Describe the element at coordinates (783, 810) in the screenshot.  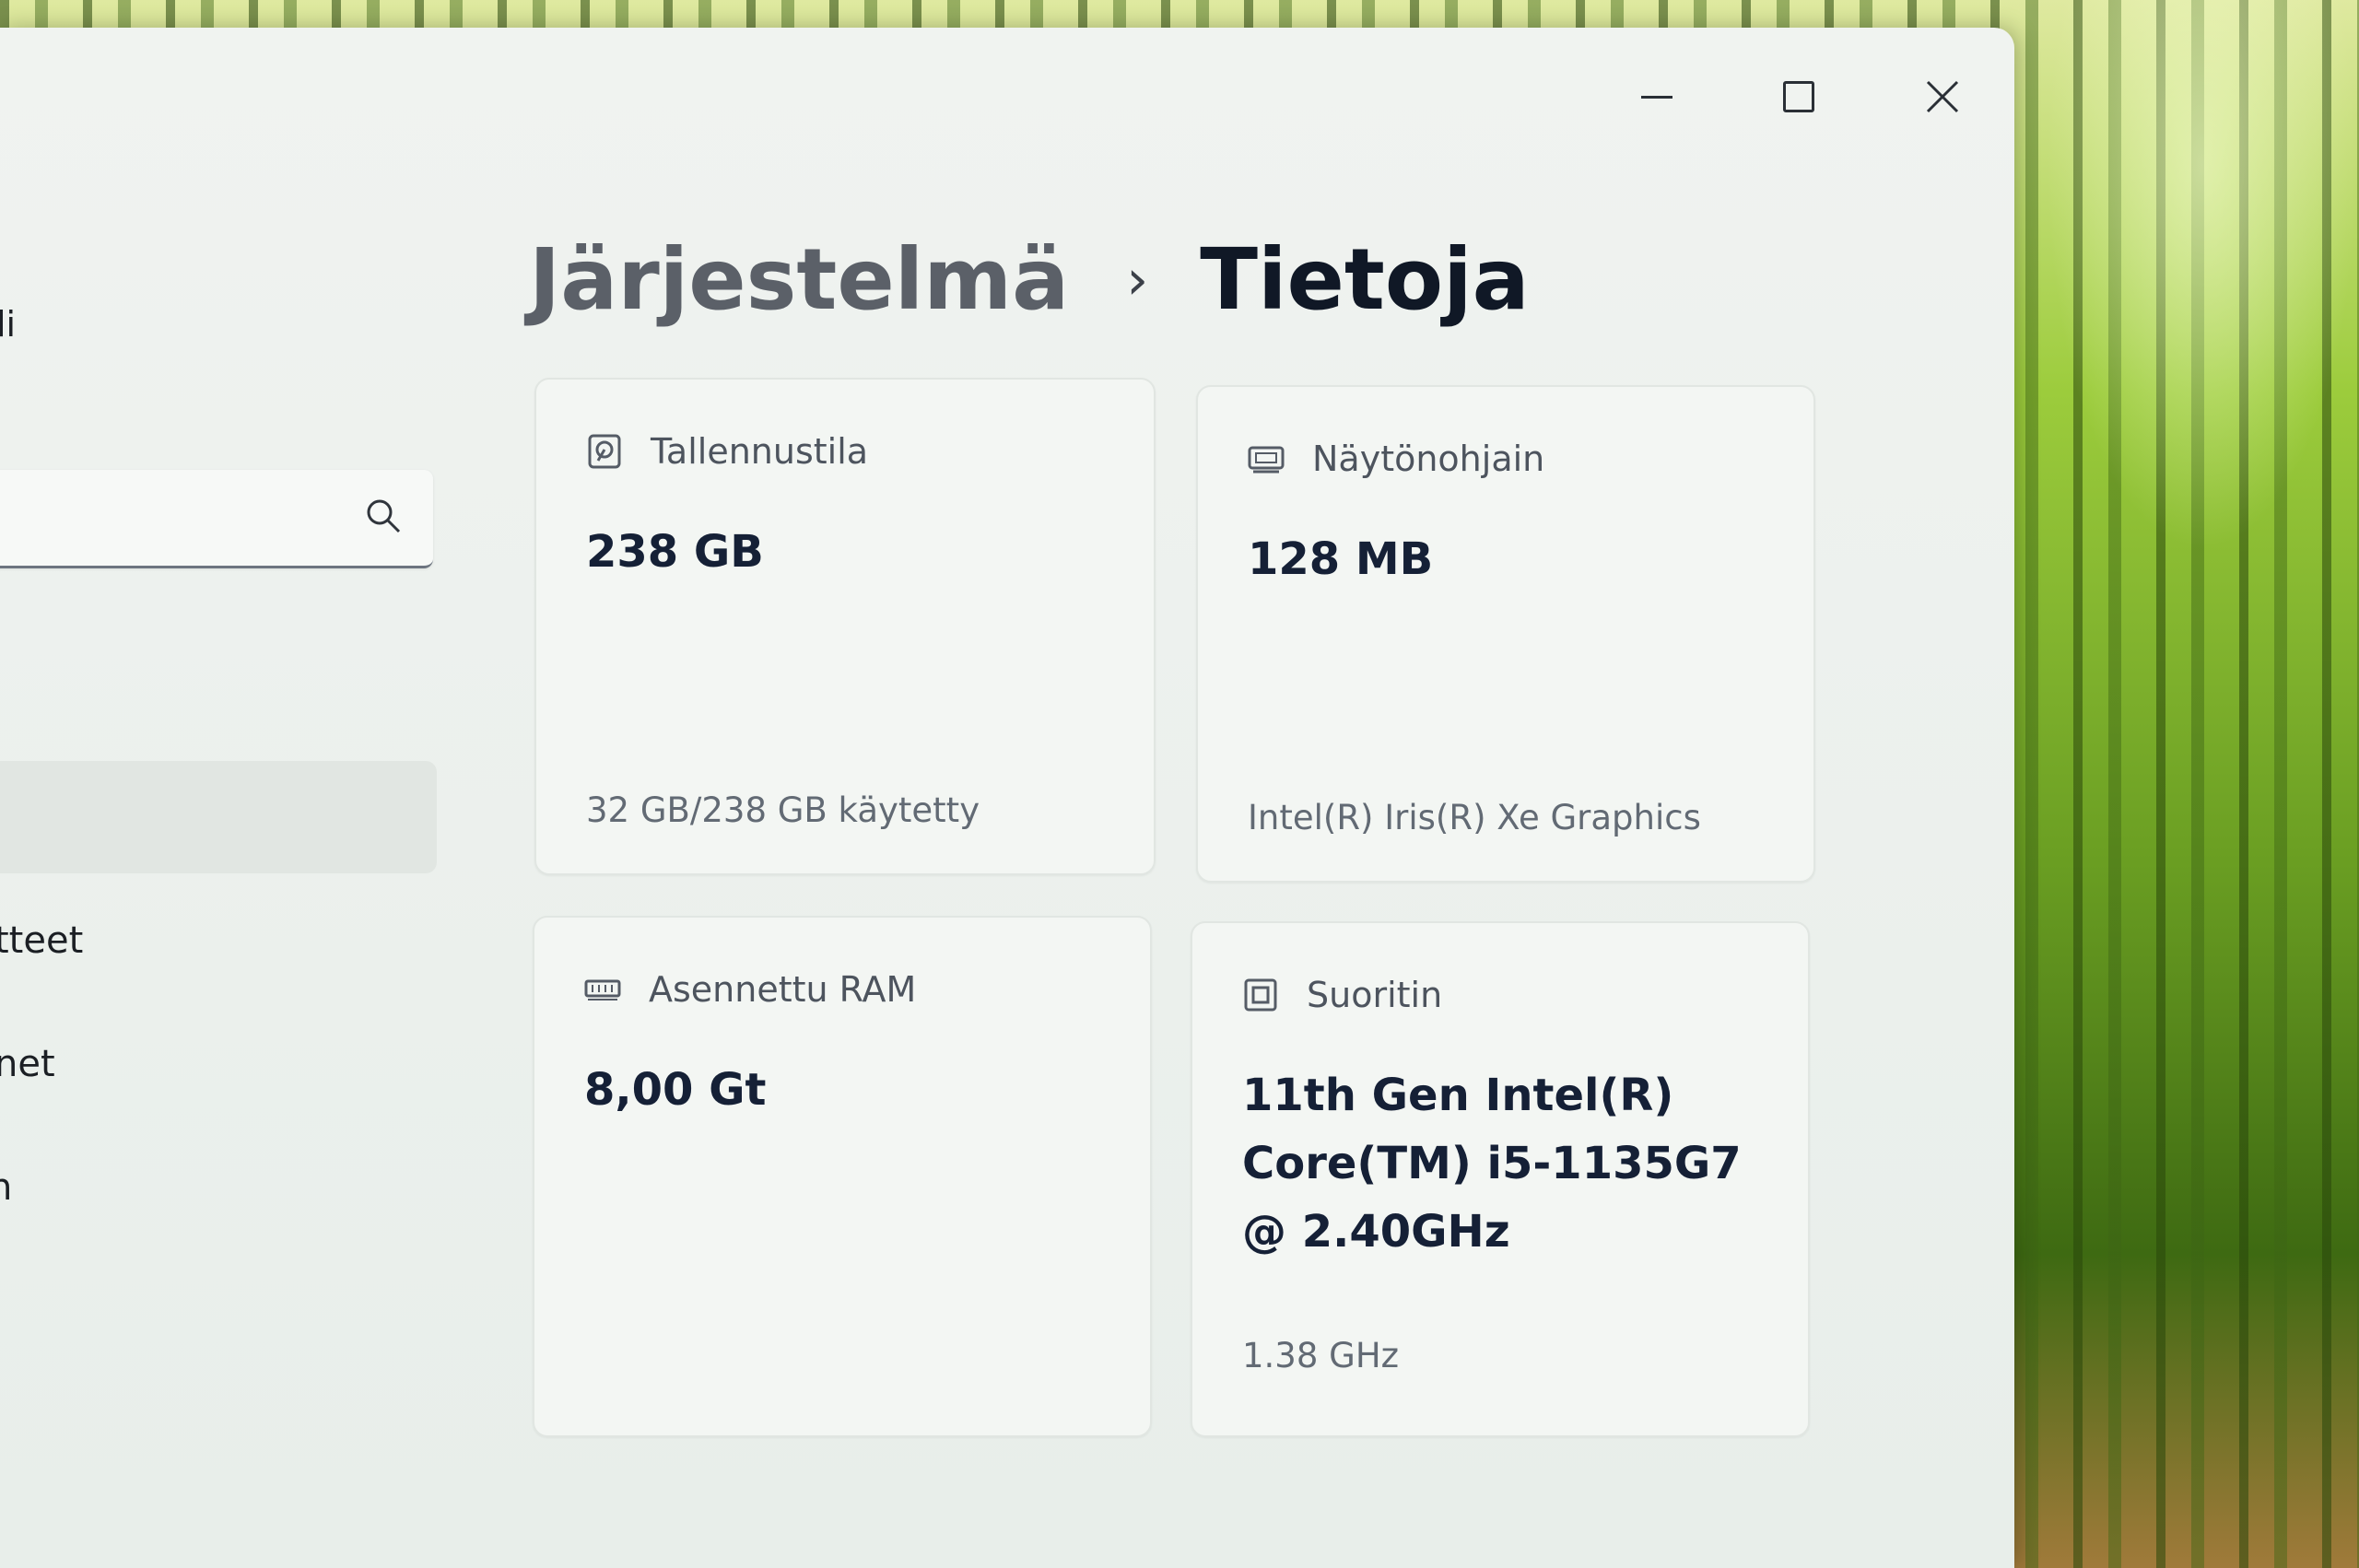
I see `storage-usage: 32 GB/238 GB käytetty` at that location.